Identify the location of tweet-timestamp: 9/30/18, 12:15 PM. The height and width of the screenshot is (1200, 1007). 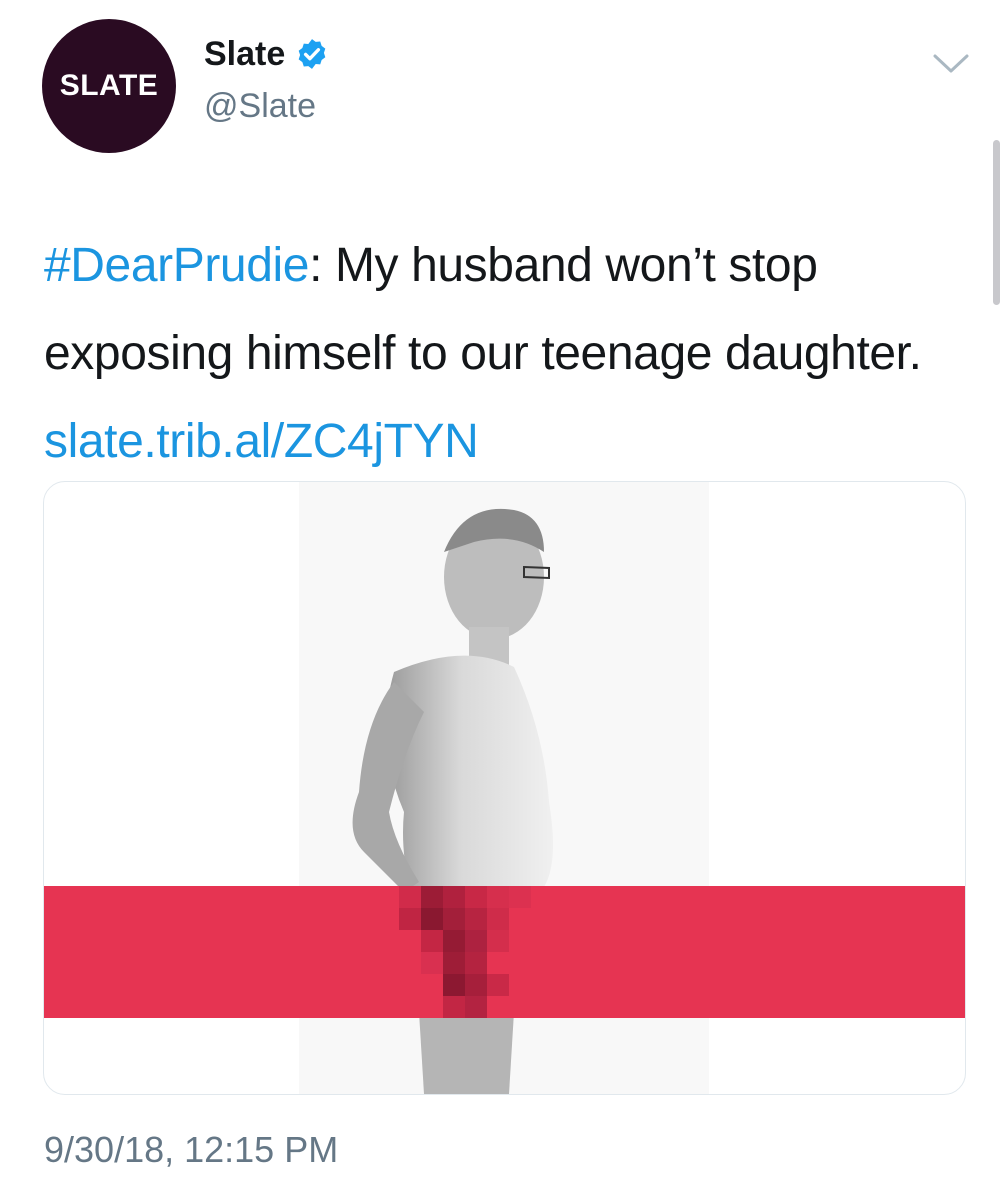
(191, 1149).